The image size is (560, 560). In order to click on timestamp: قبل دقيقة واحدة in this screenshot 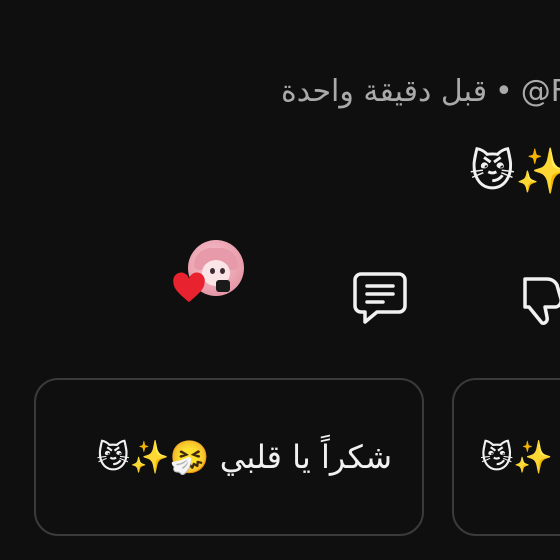, I will do `click(384, 91)`.